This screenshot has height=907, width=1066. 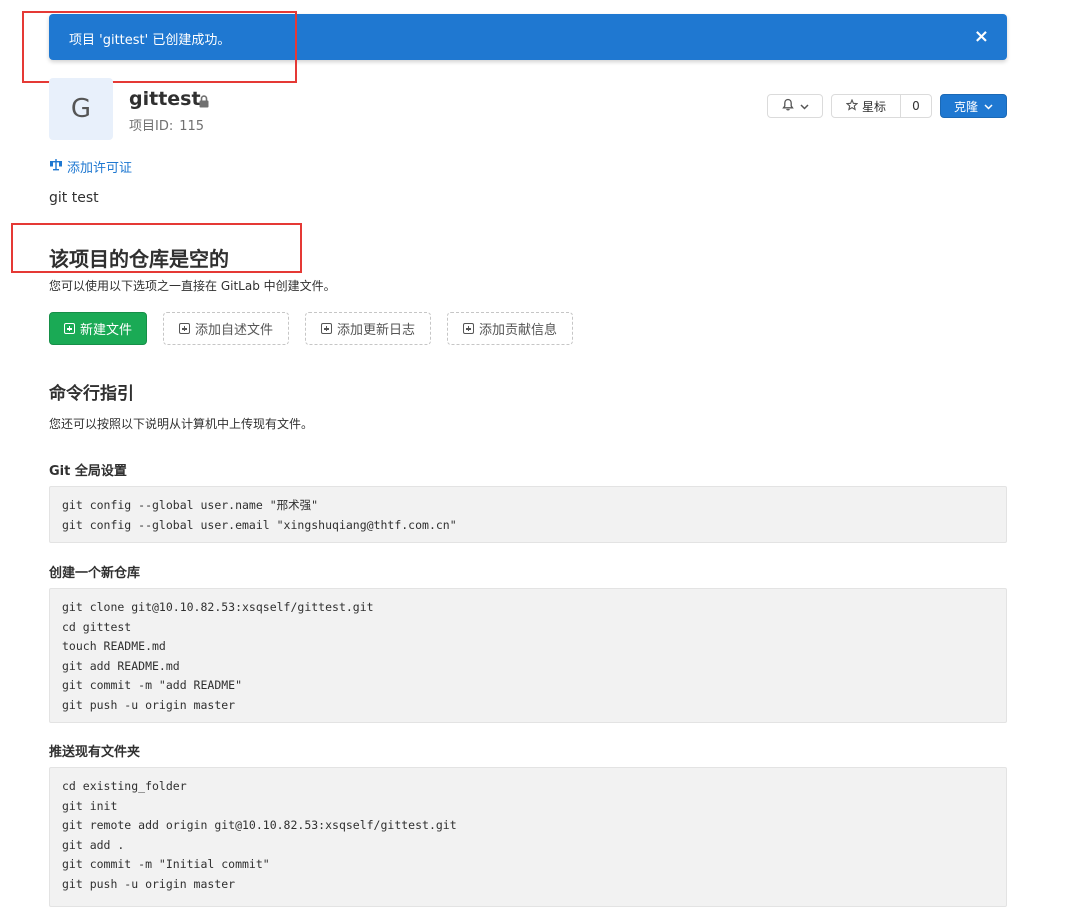 What do you see at coordinates (165, 99) in the screenshot?
I see `project-name: gittest` at bounding box center [165, 99].